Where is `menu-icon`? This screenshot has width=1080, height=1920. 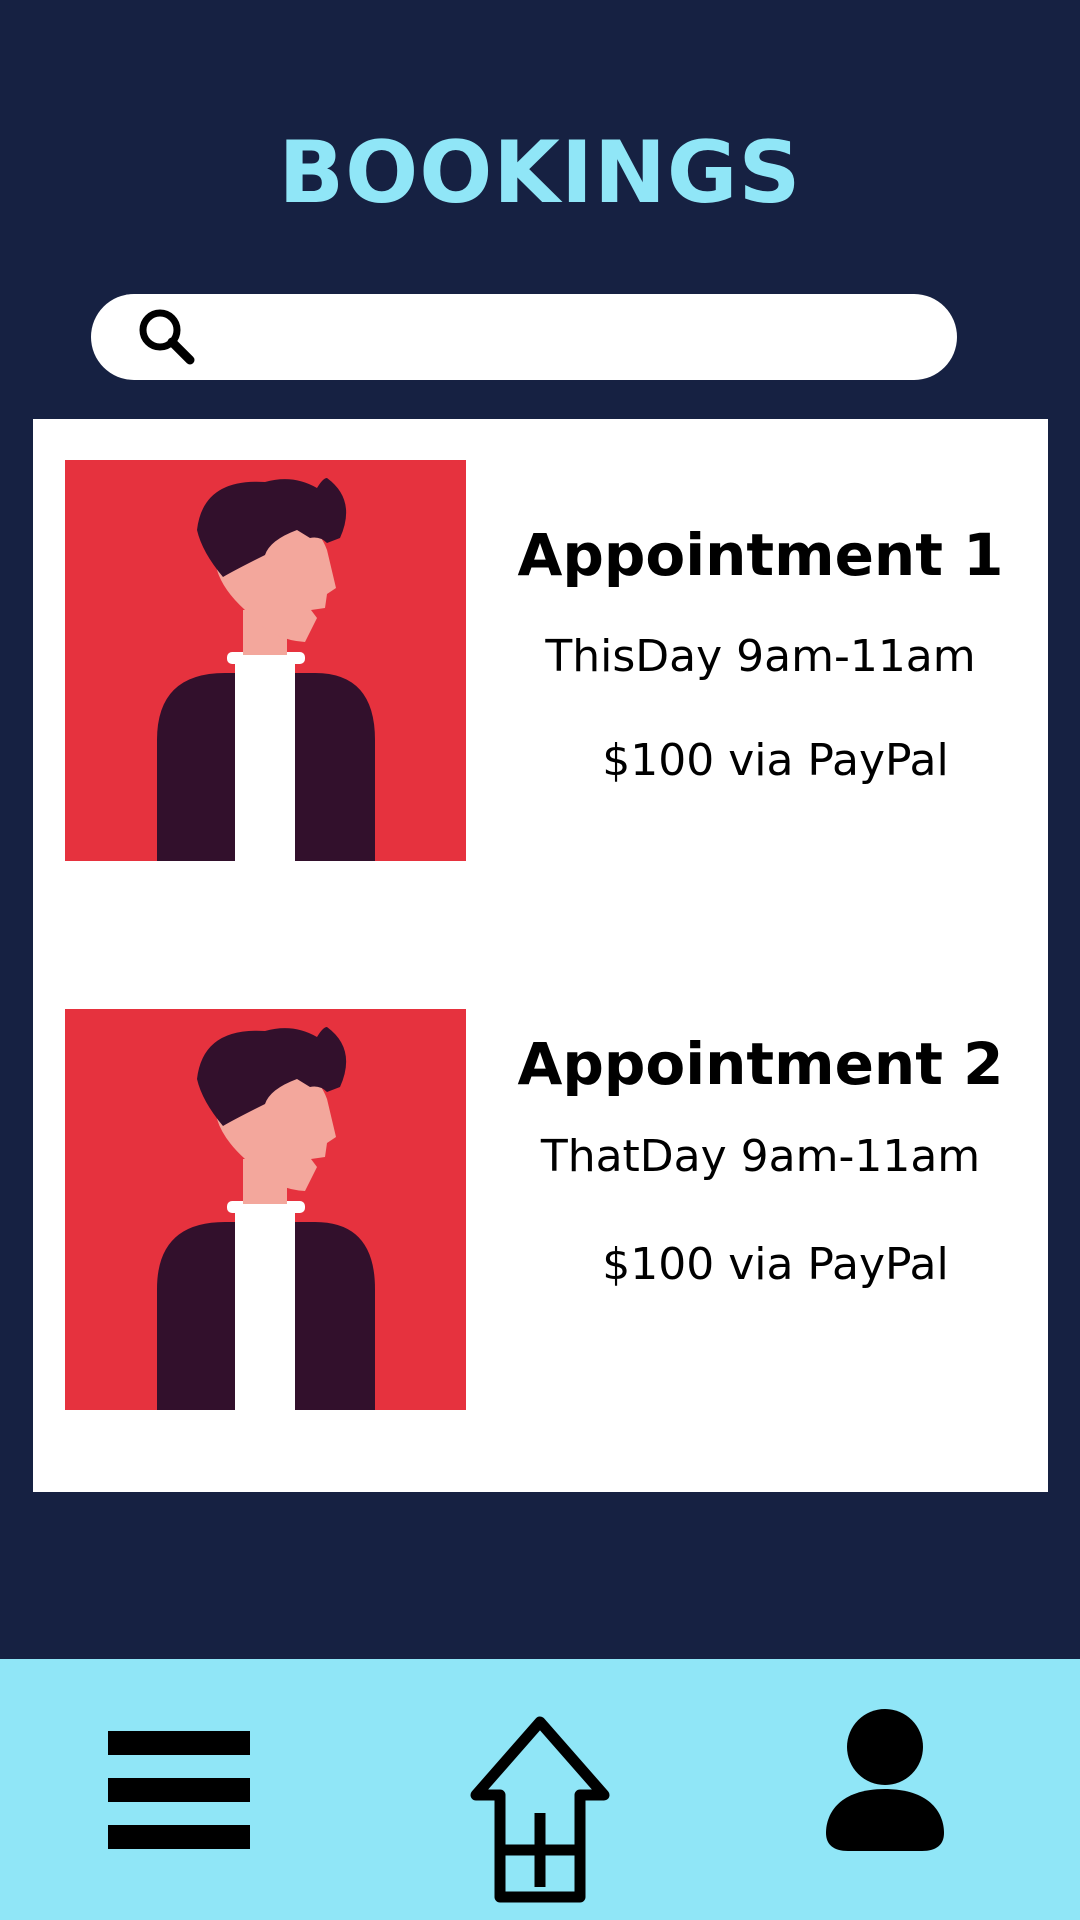
menu-icon is located at coordinates (179, 1789).